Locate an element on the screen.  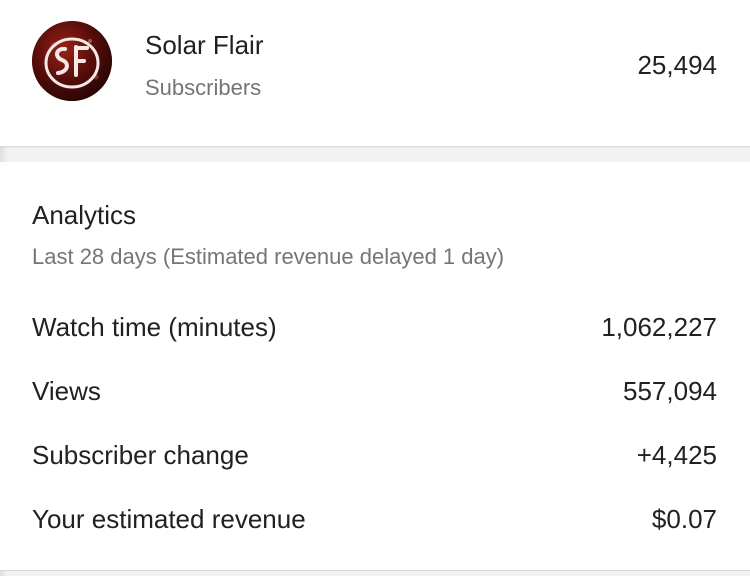
metric-label: Views is located at coordinates (66, 391).